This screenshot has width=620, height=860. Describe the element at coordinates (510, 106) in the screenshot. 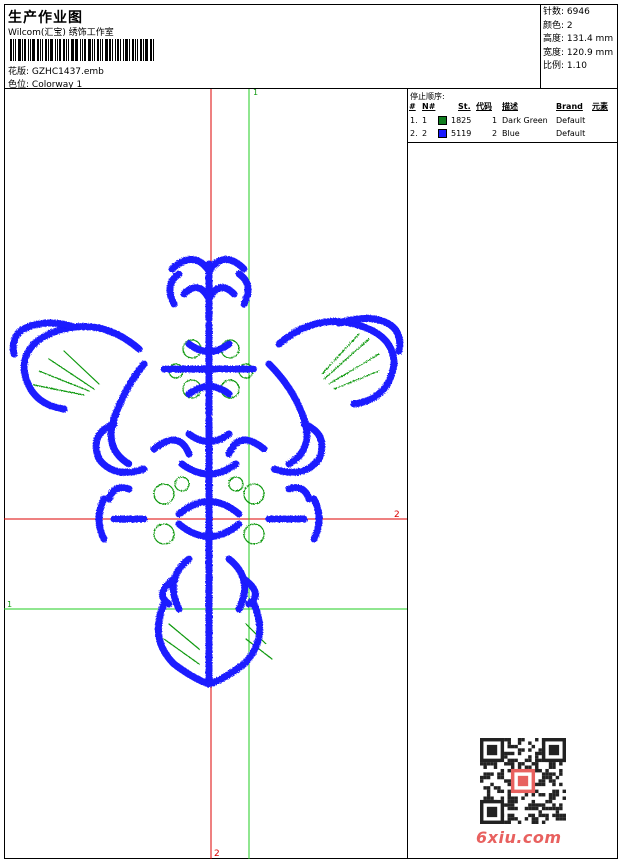

I see `col-header: 描述` at that location.